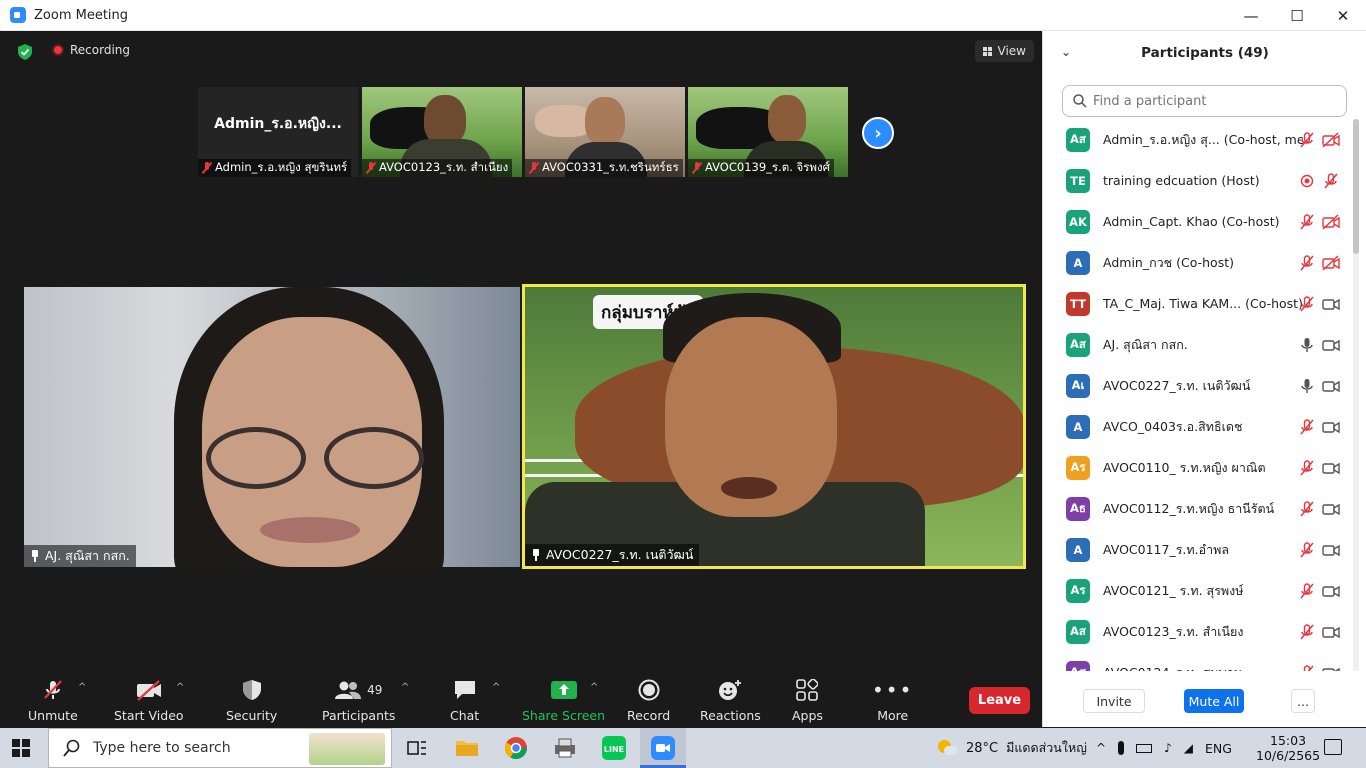  What do you see at coordinates (1012, 748) in the screenshot?
I see `weather-widget: 28°C มีแดดส่วนใหญ่` at bounding box center [1012, 748].